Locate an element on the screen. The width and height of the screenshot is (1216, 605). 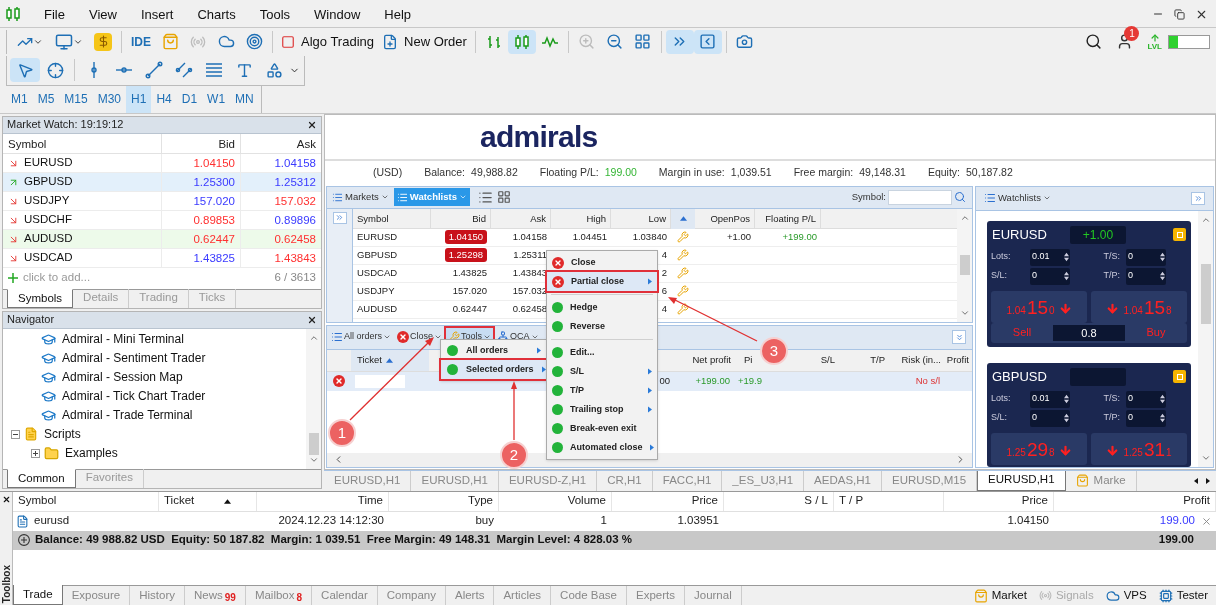
column-header: Net profit is located at coordinates (711, 360).